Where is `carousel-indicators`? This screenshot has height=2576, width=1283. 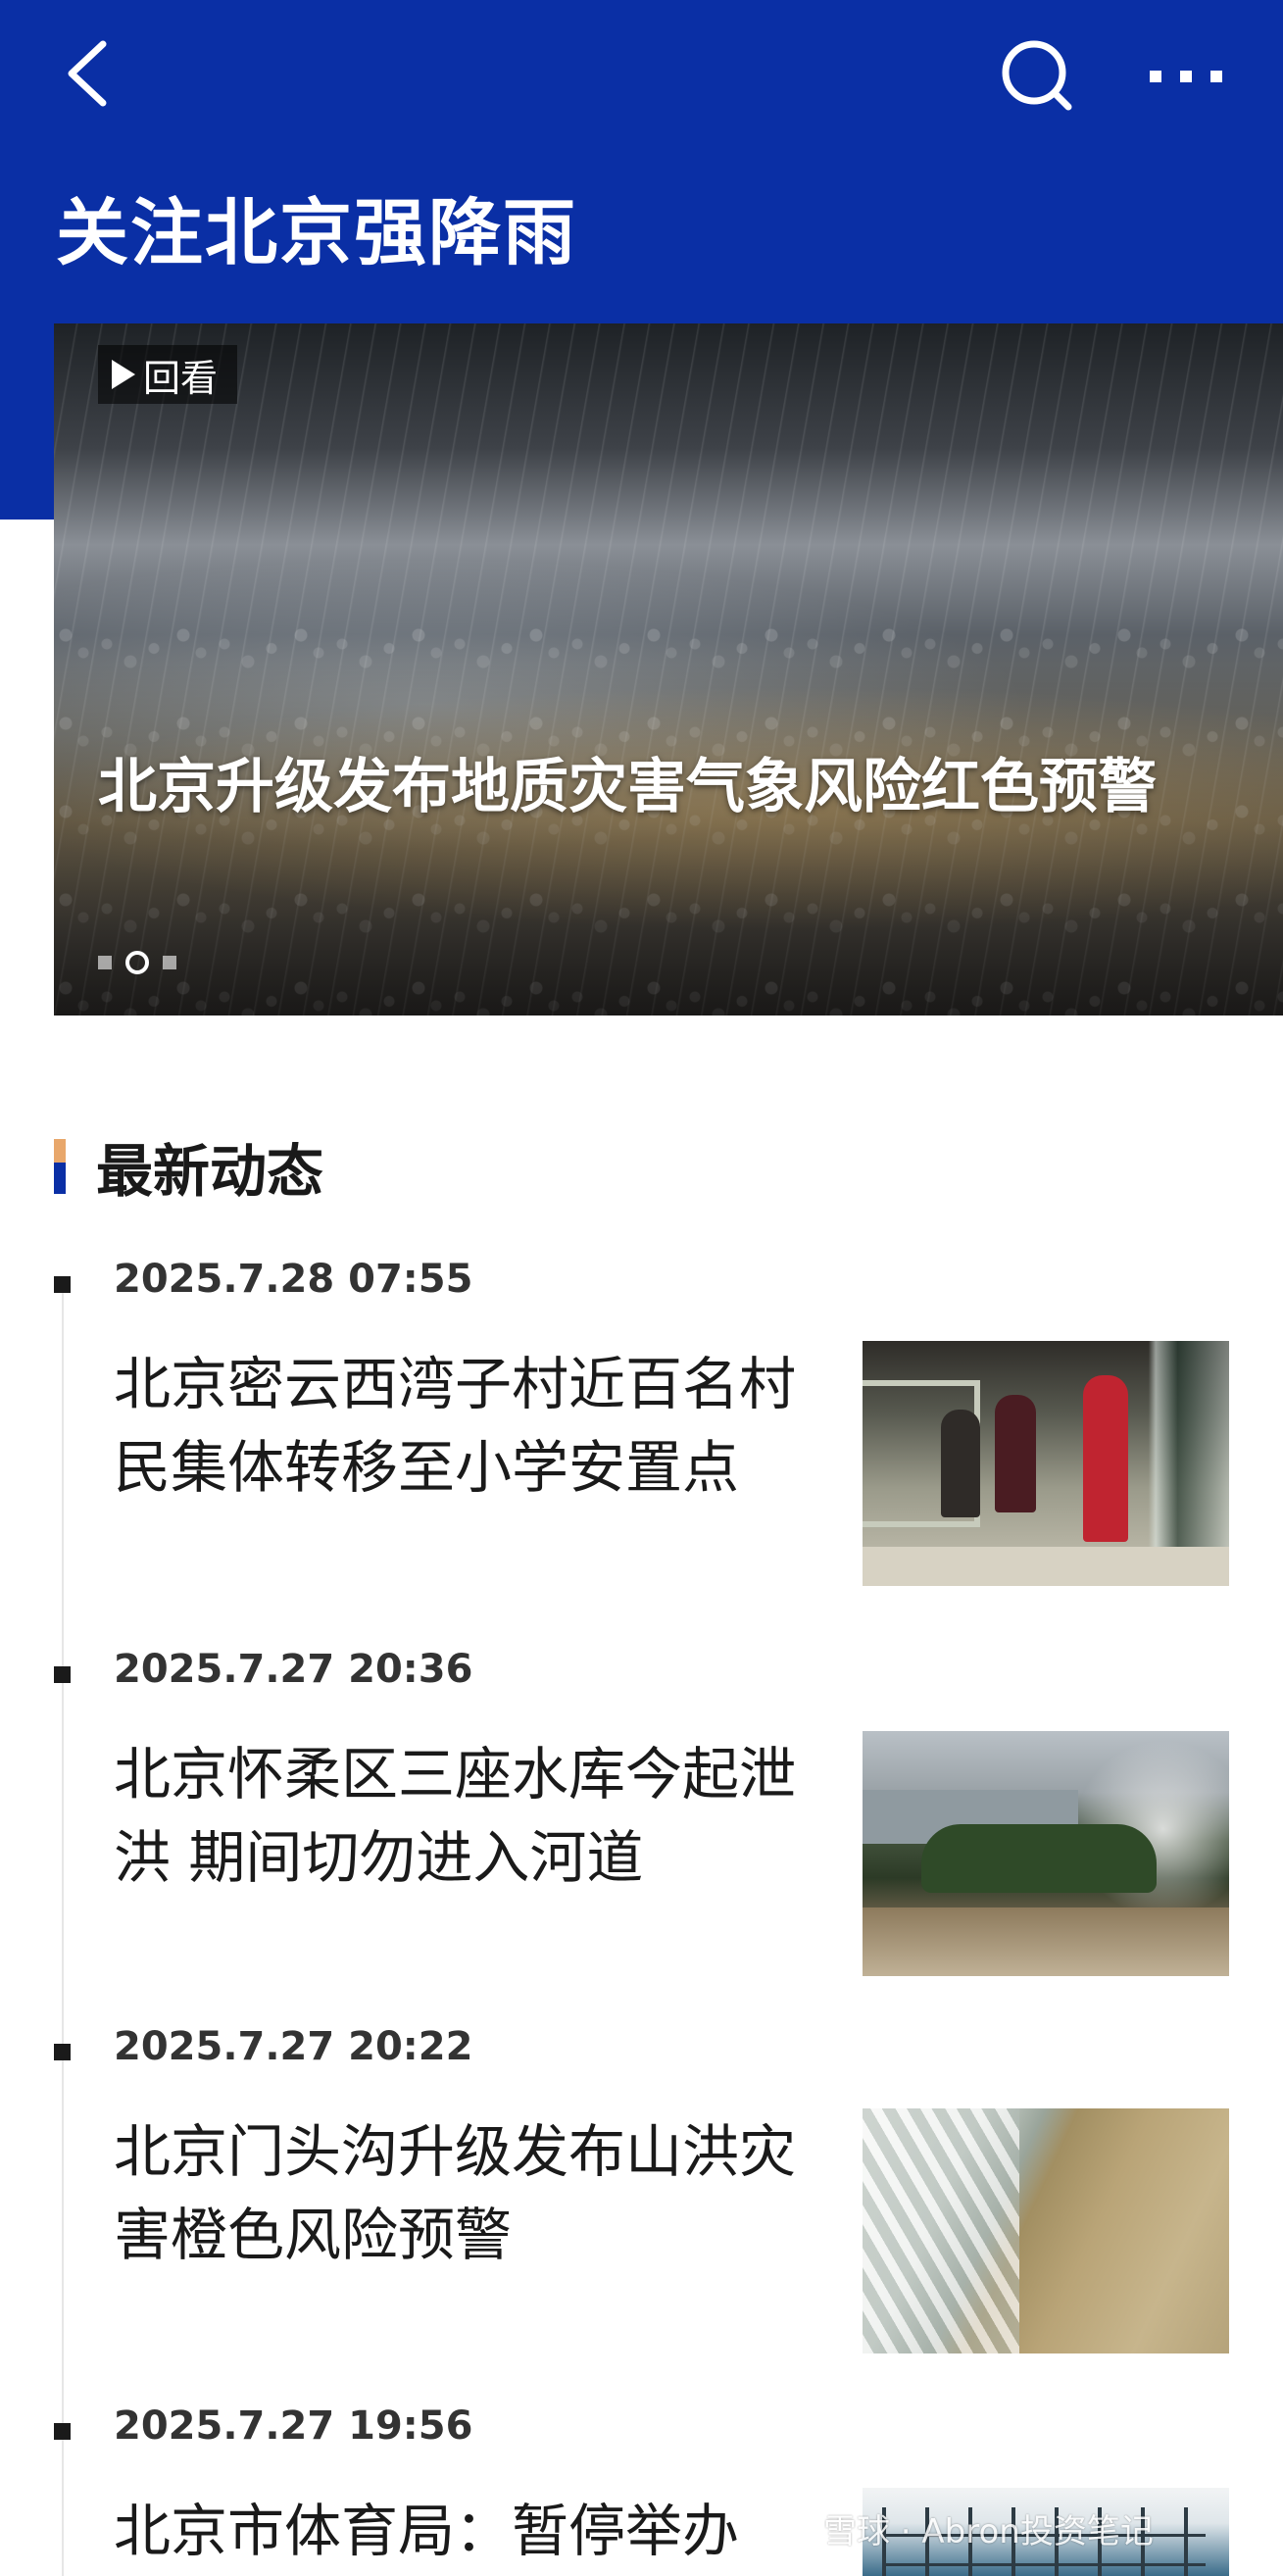 carousel-indicators is located at coordinates (137, 962).